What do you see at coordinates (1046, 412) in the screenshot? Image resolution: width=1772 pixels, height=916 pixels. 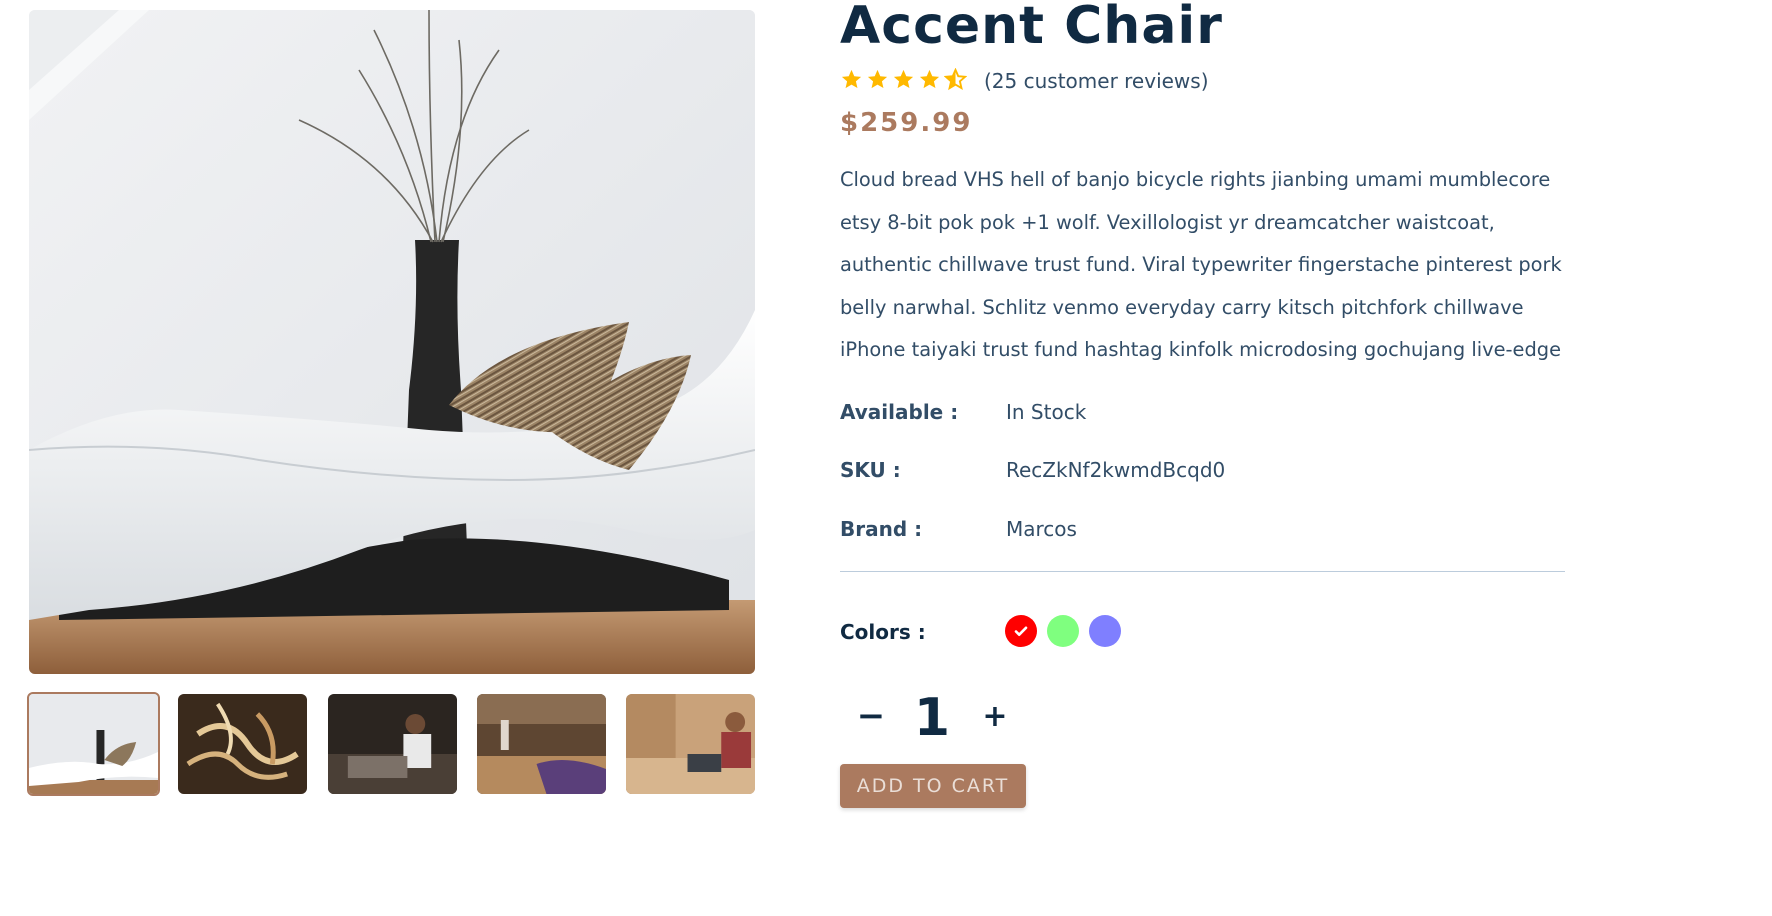 I see `available-value: In Stock` at bounding box center [1046, 412].